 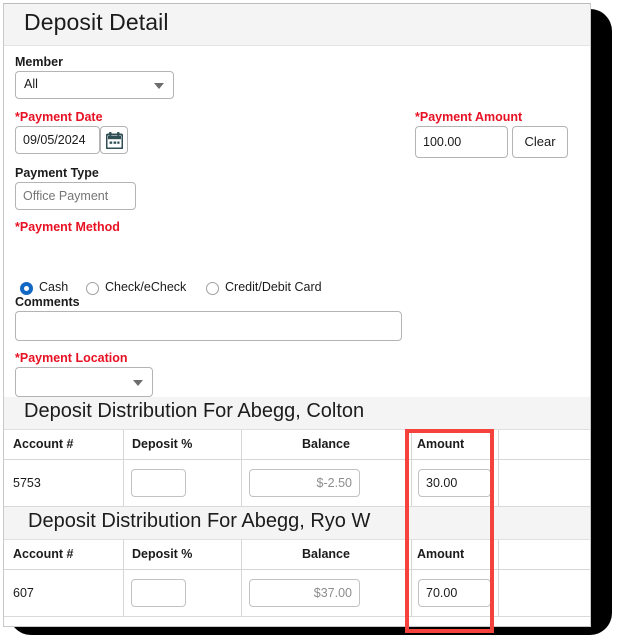 I want to click on distribution-section-header-1: Deposit Distribution For Abegg, Colton, so click(x=297, y=413).